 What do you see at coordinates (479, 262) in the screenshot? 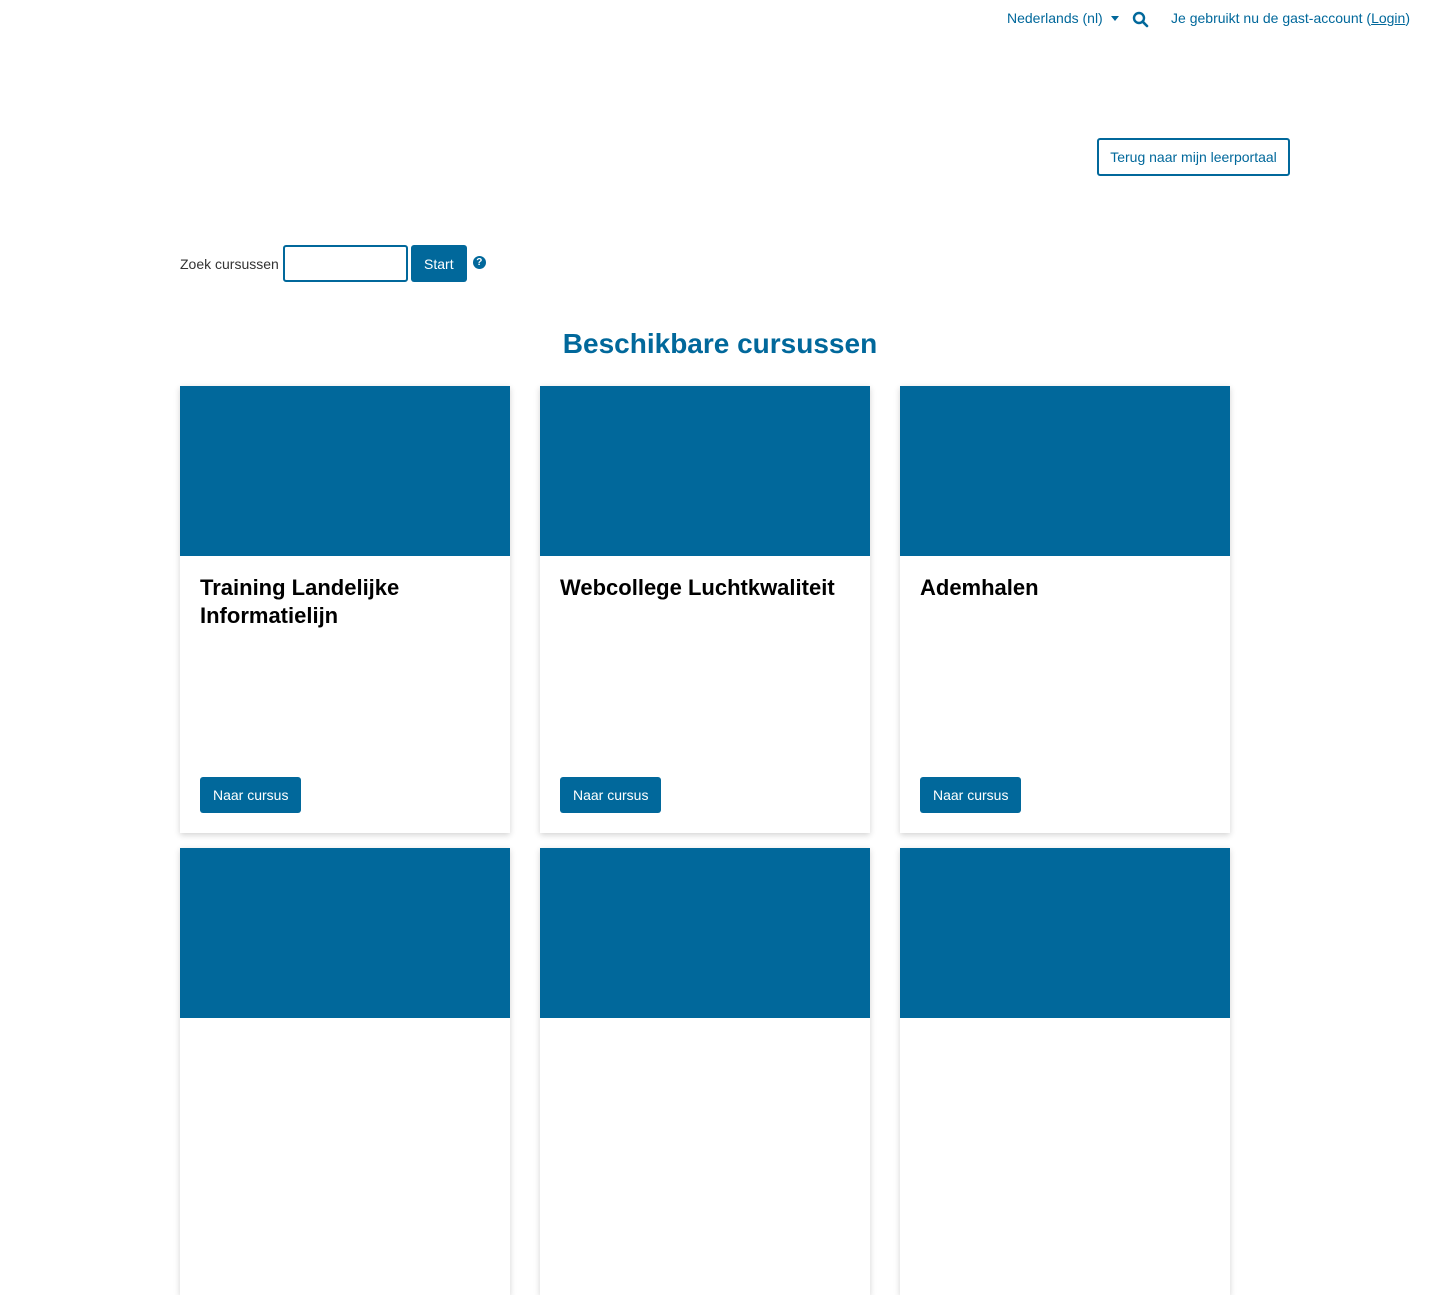
I see `question-circle-icon: ?` at bounding box center [479, 262].